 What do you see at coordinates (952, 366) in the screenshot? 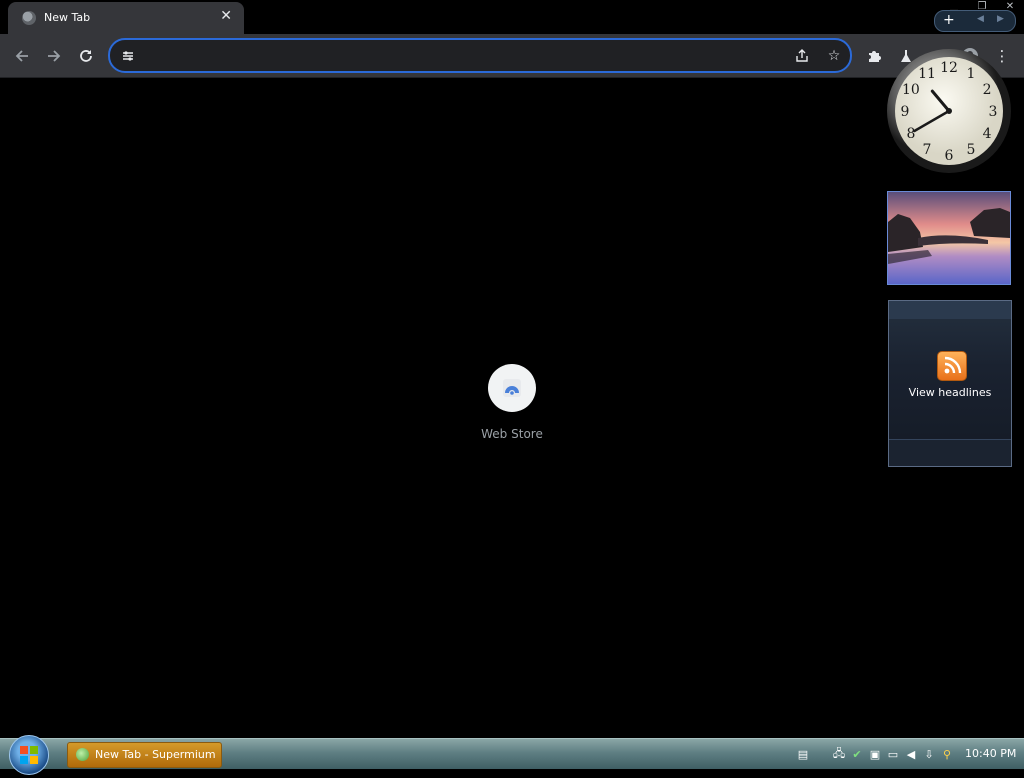
I see `rss-feed-icon` at bounding box center [952, 366].